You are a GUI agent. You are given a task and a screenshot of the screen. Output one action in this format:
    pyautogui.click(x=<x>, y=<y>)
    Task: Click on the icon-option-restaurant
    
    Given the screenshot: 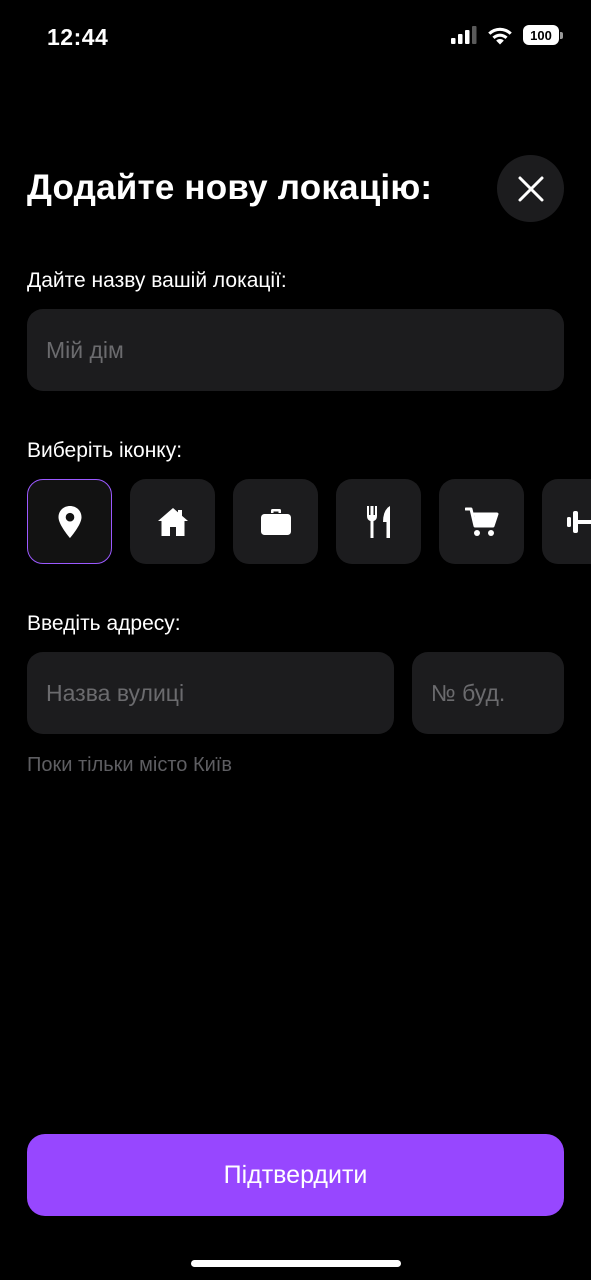 What is the action you would take?
    pyautogui.click(x=378, y=521)
    